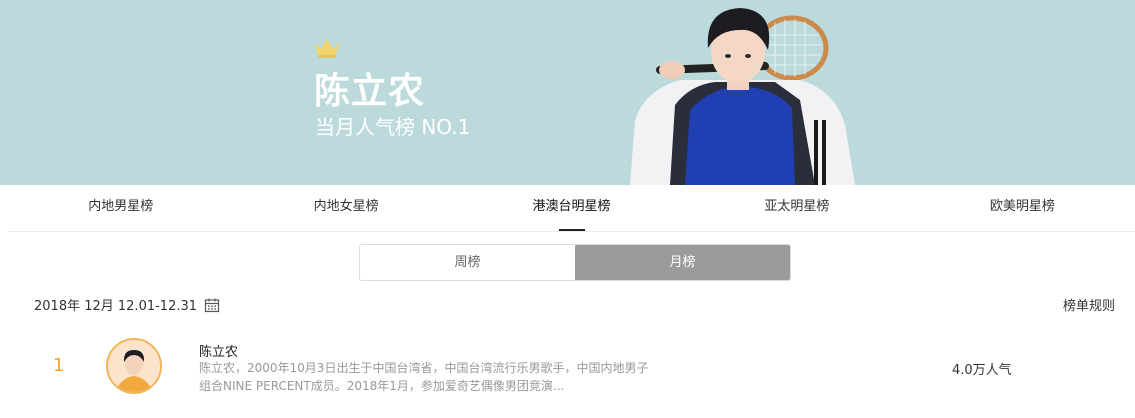 This screenshot has width=1135, height=418. I want to click on weekly-button: 周榜, so click(467, 262).